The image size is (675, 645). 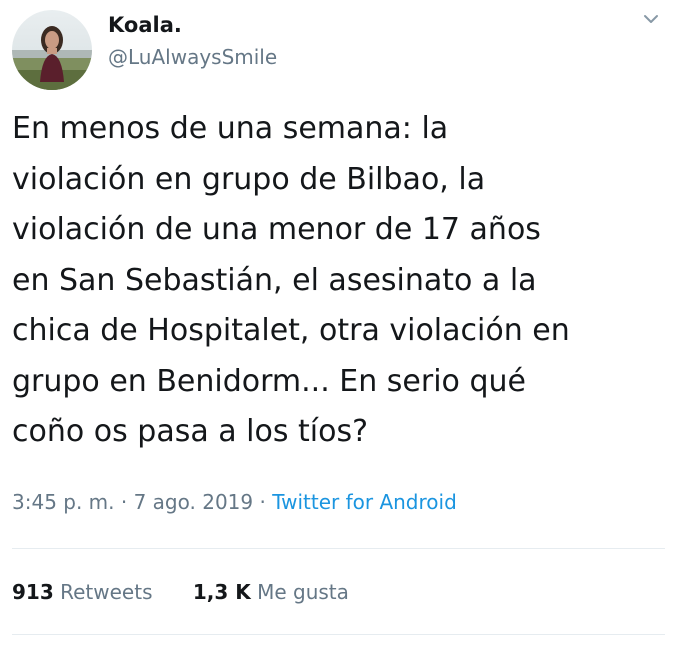 I want to click on likes-label: Me gusta, so click(x=303, y=592).